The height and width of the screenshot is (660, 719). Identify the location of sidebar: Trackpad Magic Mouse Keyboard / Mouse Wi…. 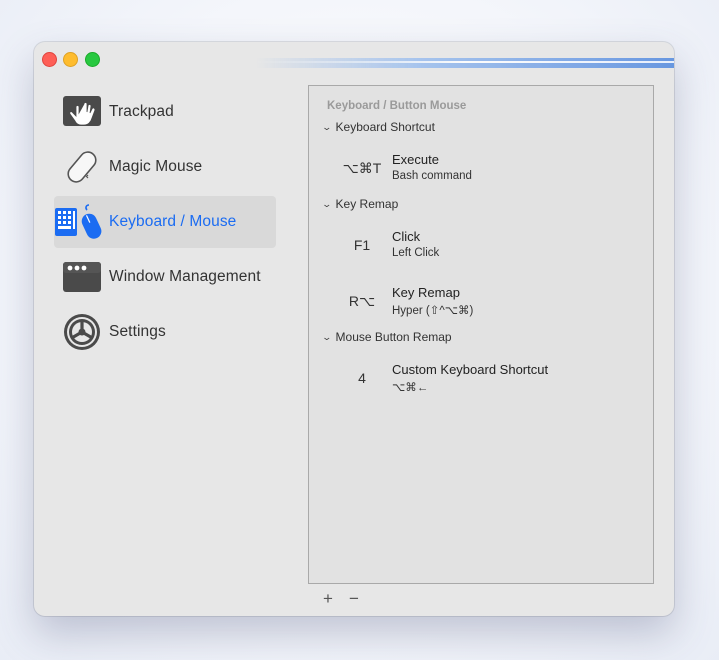
(165, 223).